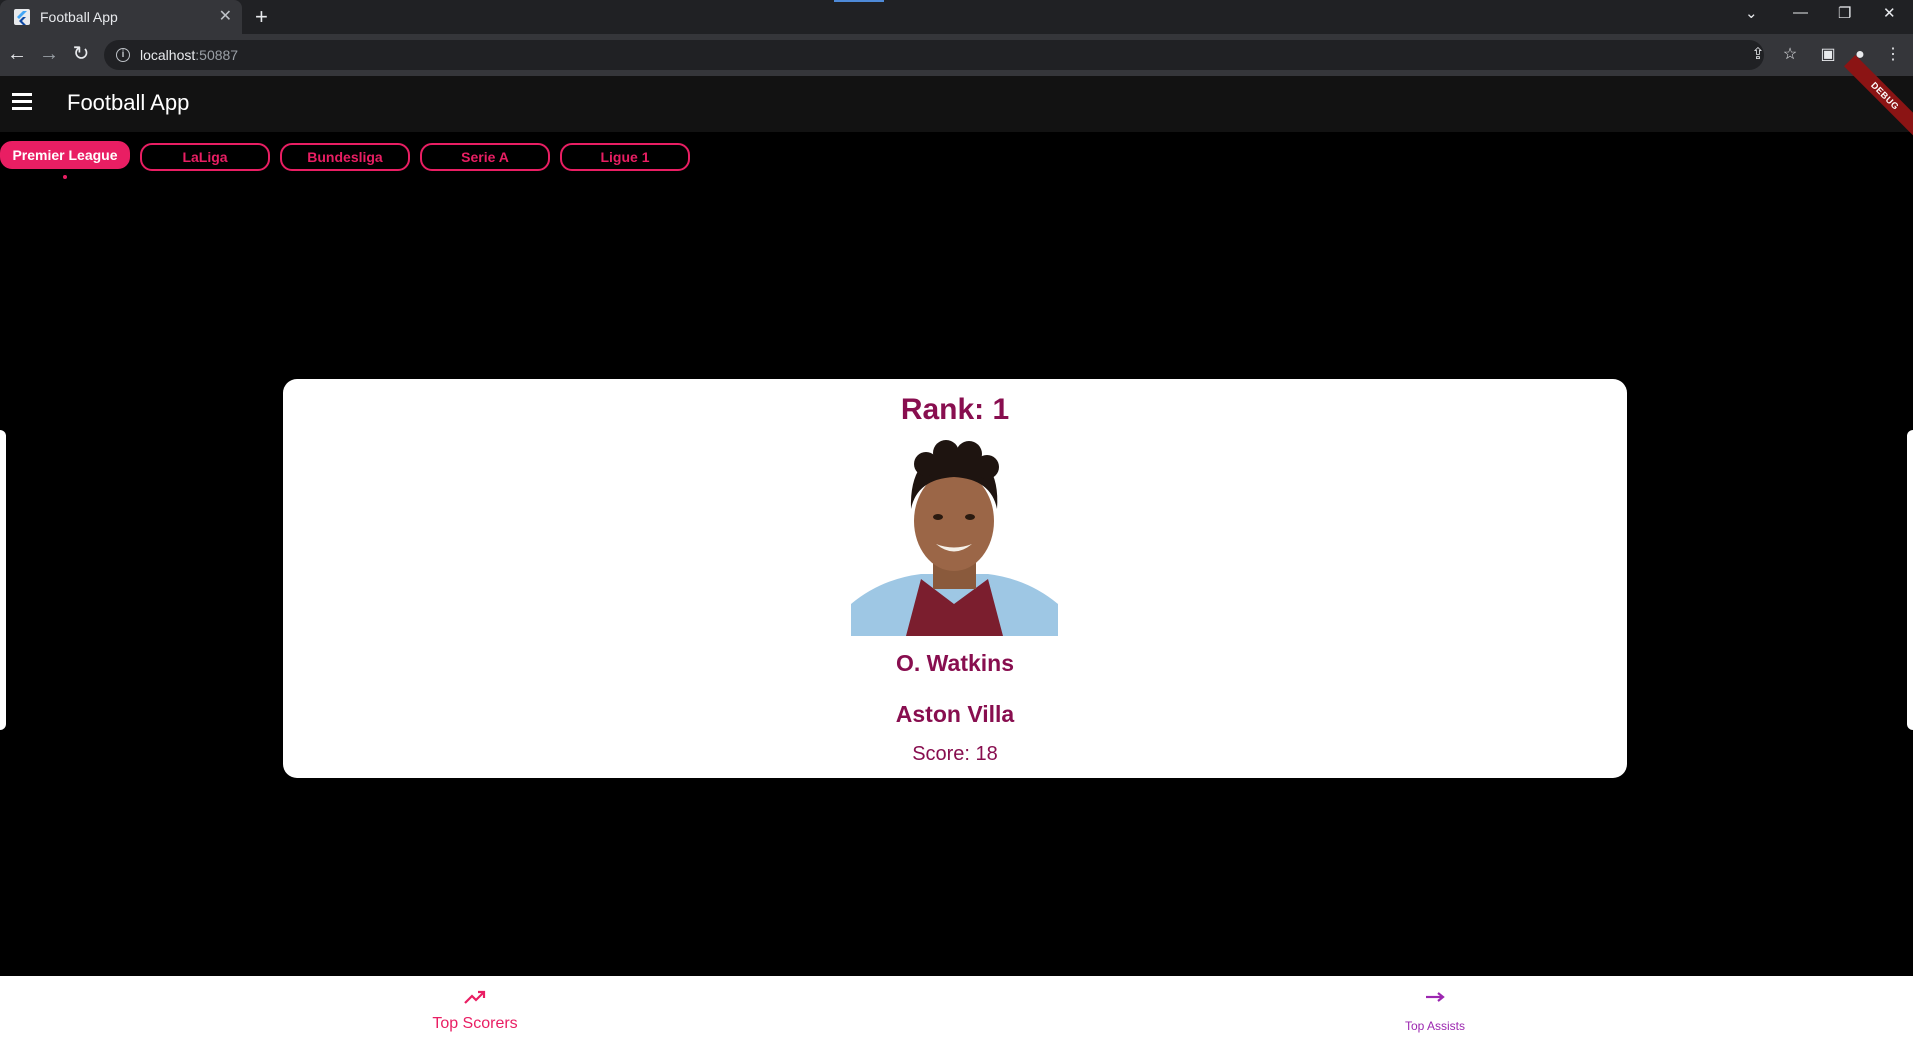  I want to click on active-tab-indicator, so click(65, 177).